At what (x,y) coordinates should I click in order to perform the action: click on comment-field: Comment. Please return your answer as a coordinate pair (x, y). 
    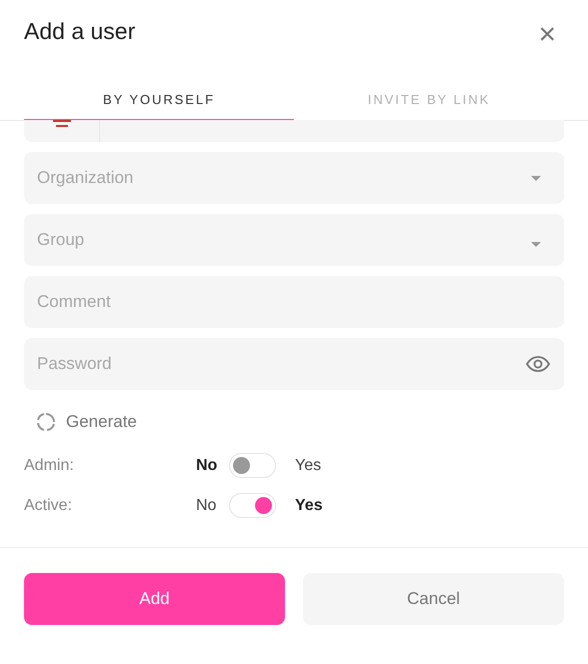
    Looking at the image, I should click on (294, 302).